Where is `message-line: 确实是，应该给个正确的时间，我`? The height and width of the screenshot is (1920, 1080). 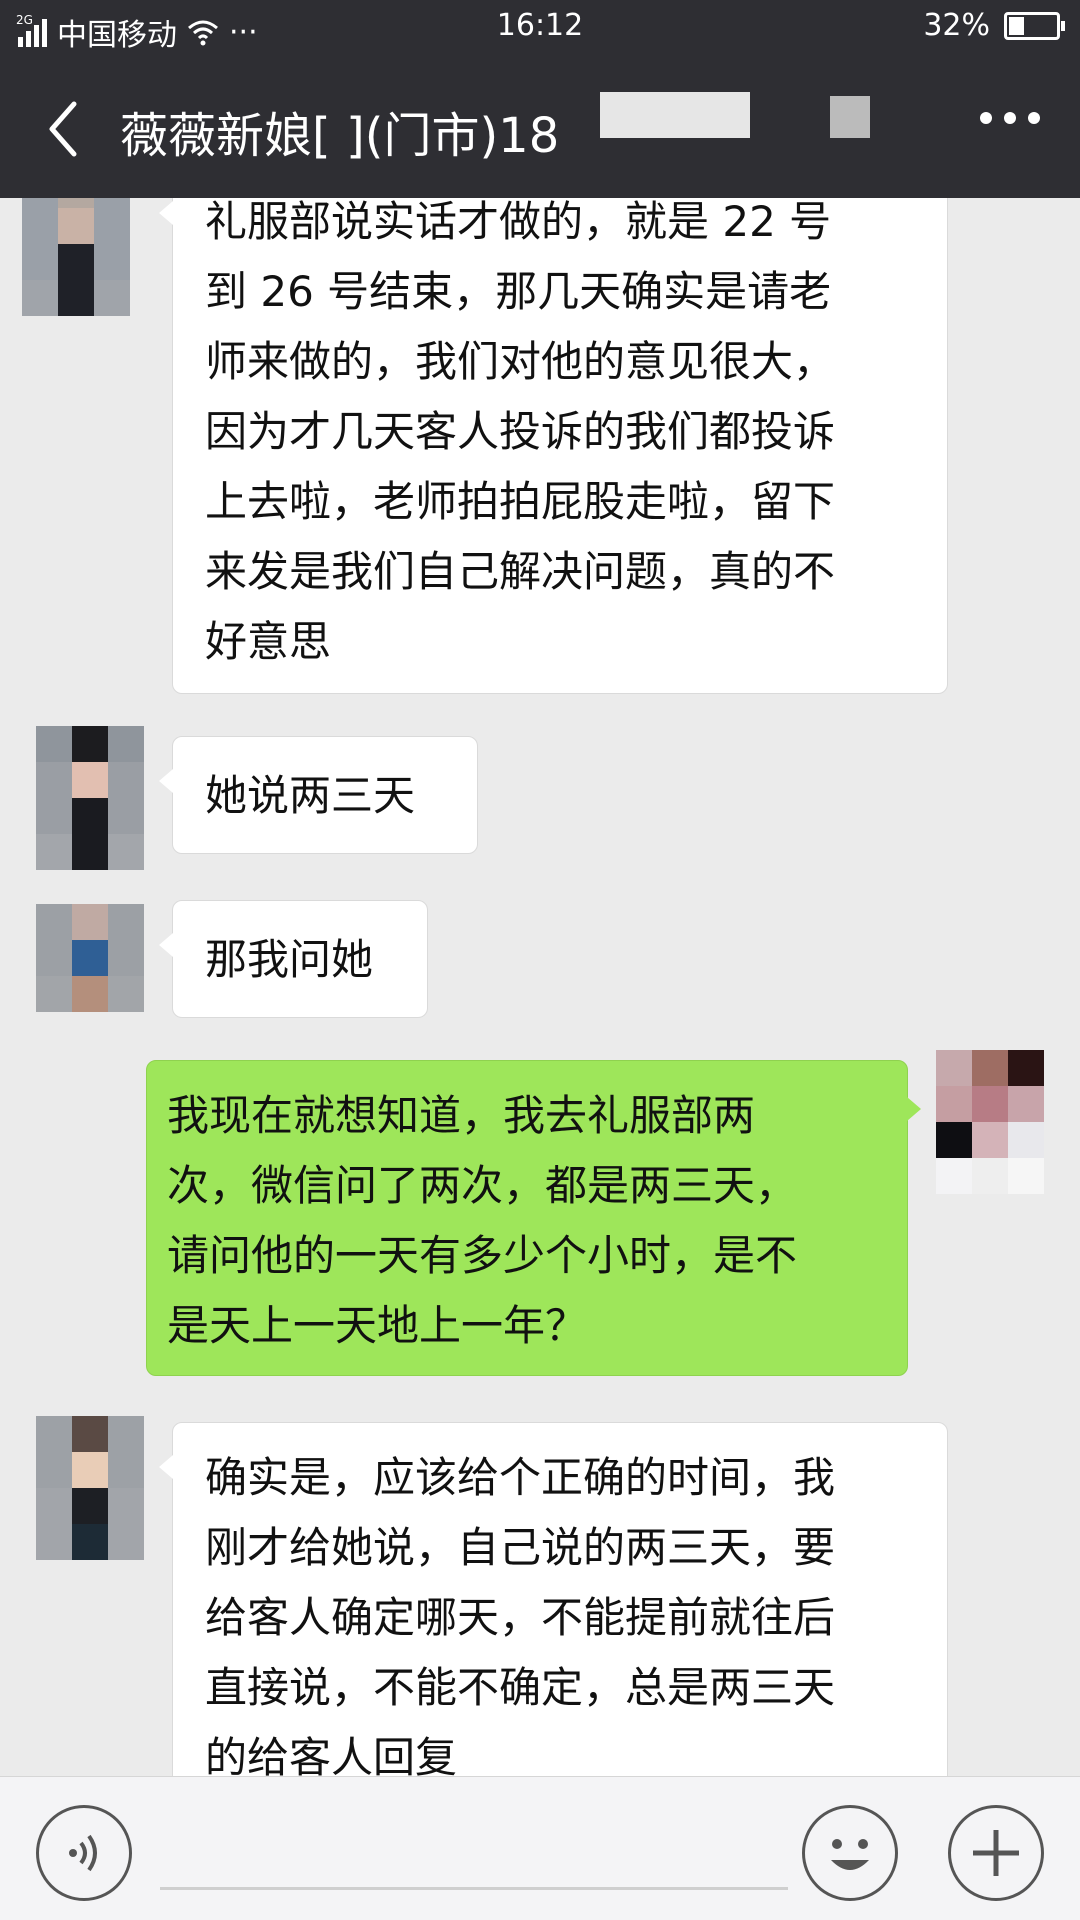
message-line: 确实是，应该给个正确的时间，我 is located at coordinates (520, 1477).